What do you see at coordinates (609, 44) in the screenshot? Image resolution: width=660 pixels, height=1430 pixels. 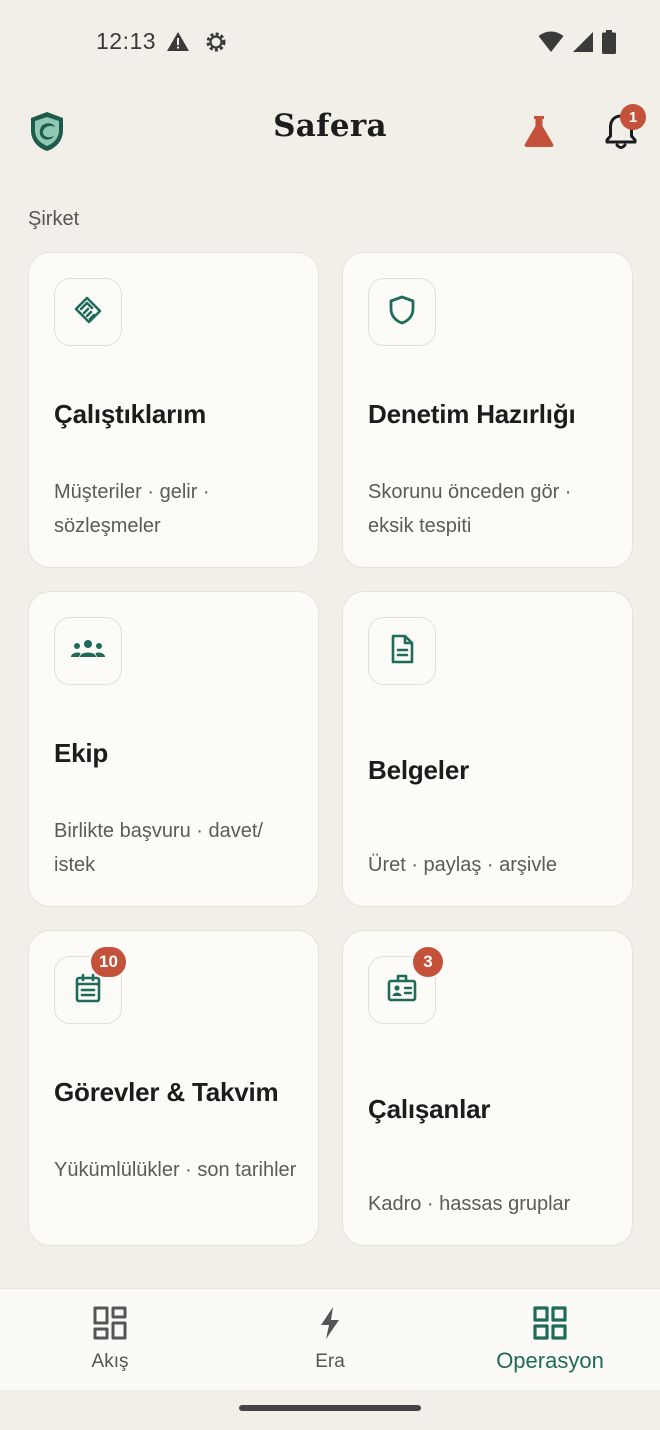 I see `battery-icon` at bounding box center [609, 44].